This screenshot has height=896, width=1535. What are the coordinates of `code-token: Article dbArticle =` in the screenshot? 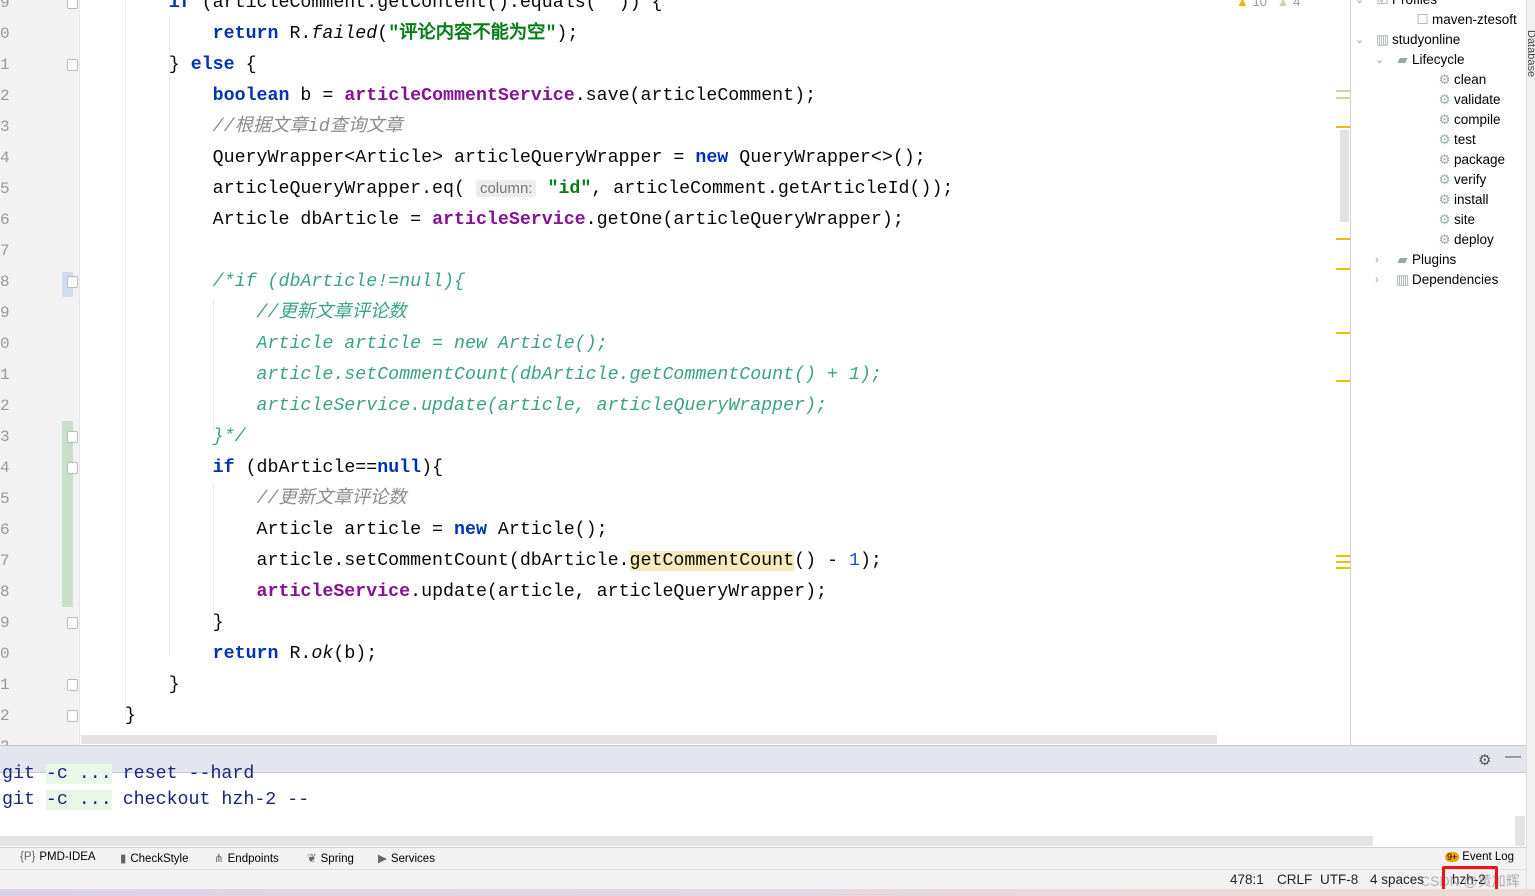 It's located at (257, 220).